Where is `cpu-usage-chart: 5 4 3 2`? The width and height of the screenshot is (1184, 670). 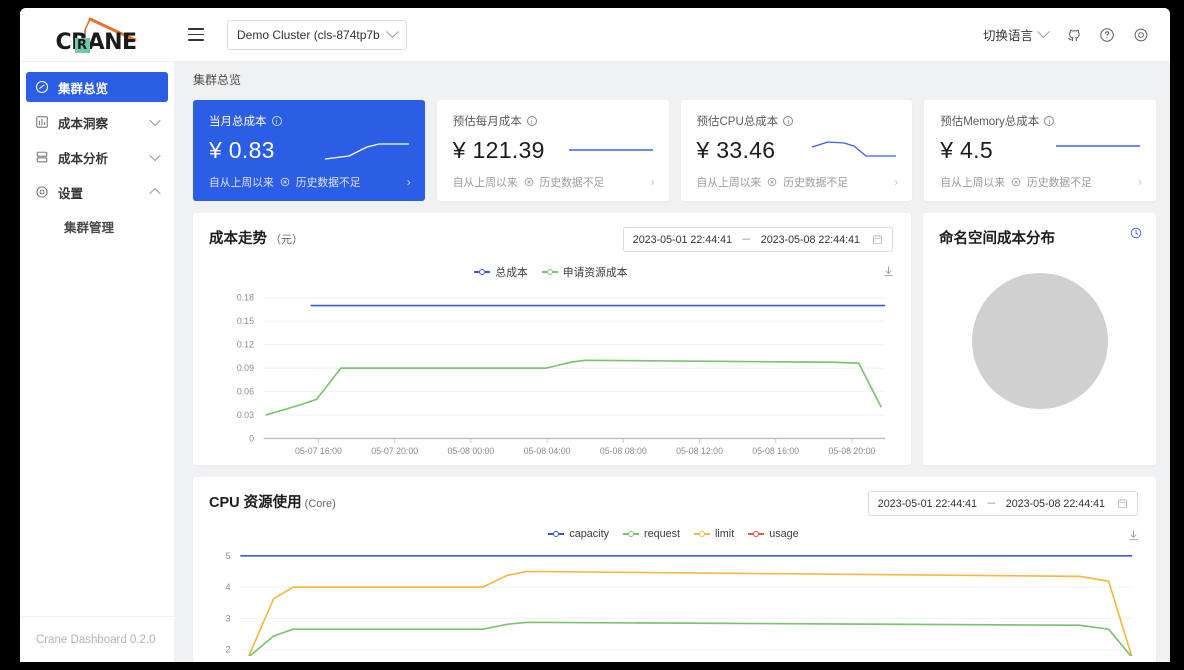
cpu-usage-chart: 5 4 3 2 is located at coordinates (679, 605).